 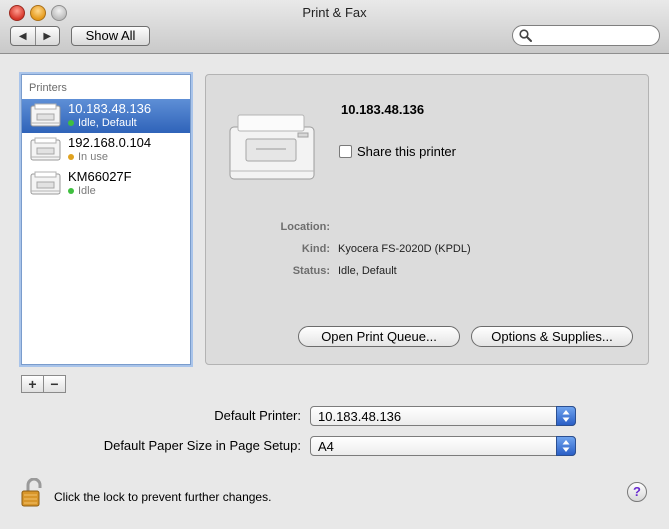 What do you see at coordinates (334, 27) in the screenshot?
I see `title-toolbar: Print & Fax ◀ ▶ Show All` at bounding box center [334, 27].